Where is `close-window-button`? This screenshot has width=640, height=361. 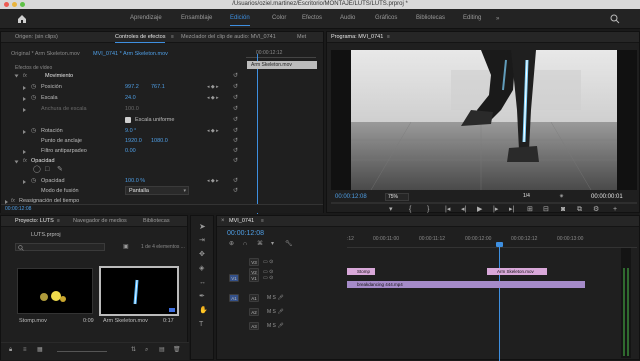 close-window-button is located at coordinates (6, 4).